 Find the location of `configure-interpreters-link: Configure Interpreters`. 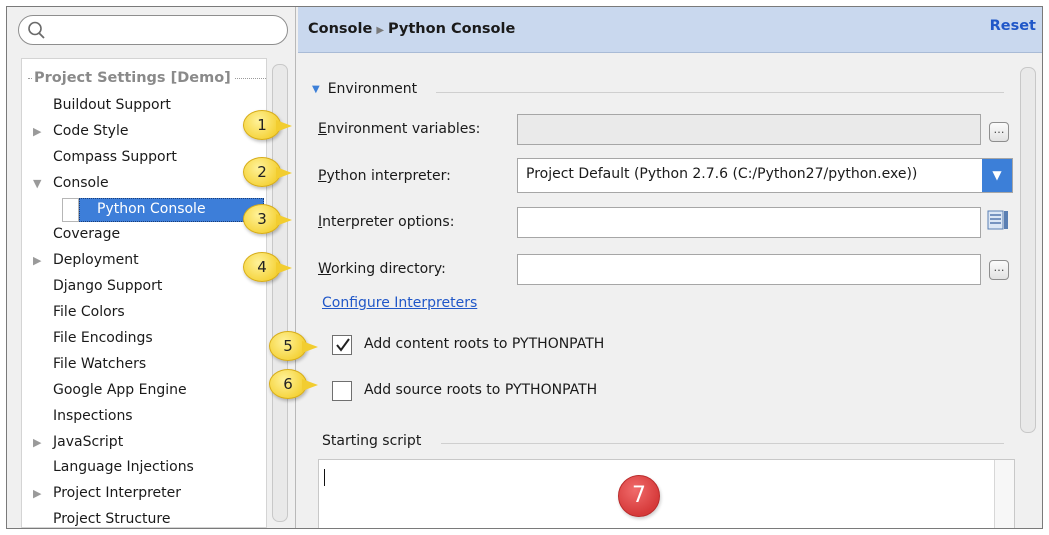

configure-interpreters-link: Configure Interpreters is located at coordinates (399, 303).